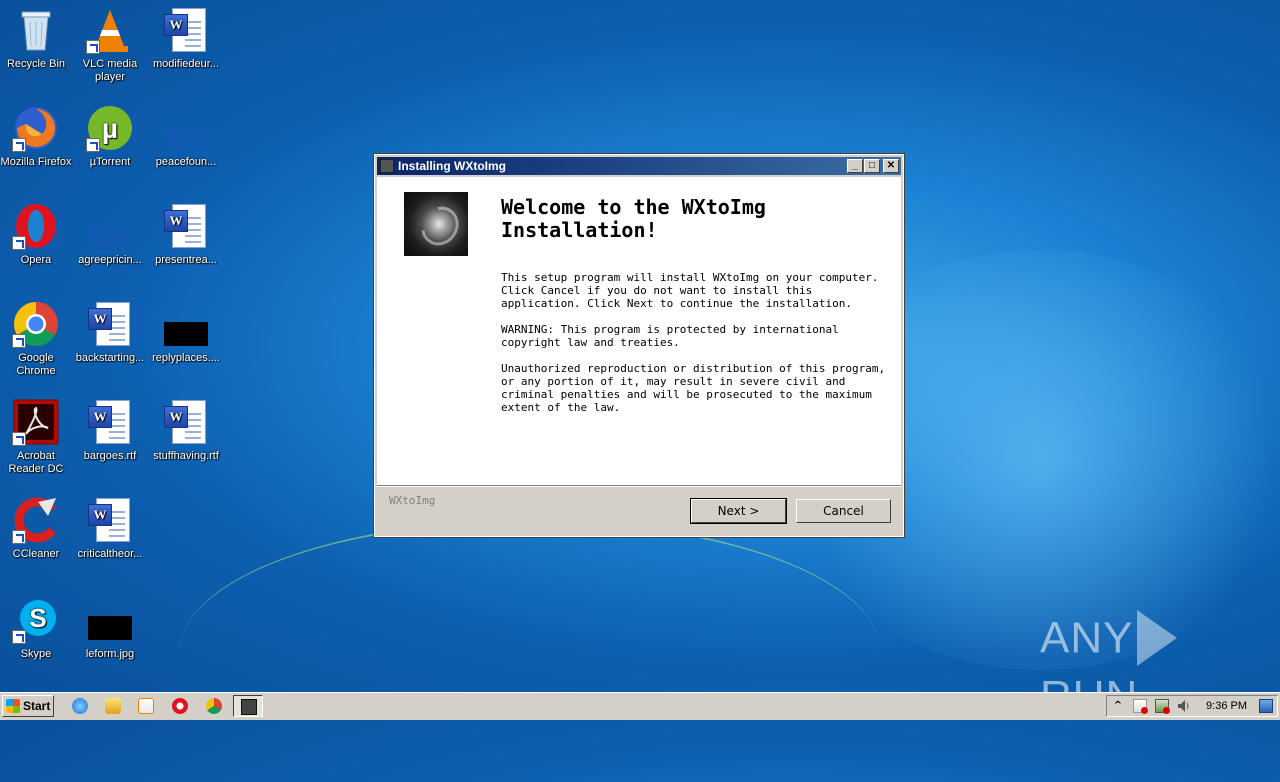 Image resolution: width=1280 pixels, height=782 pixels. What do you see at coordinates (36, 364) in the screenshot?
I see `desktop-icon-label: Google Chrome` at bounding box center [36, 364].